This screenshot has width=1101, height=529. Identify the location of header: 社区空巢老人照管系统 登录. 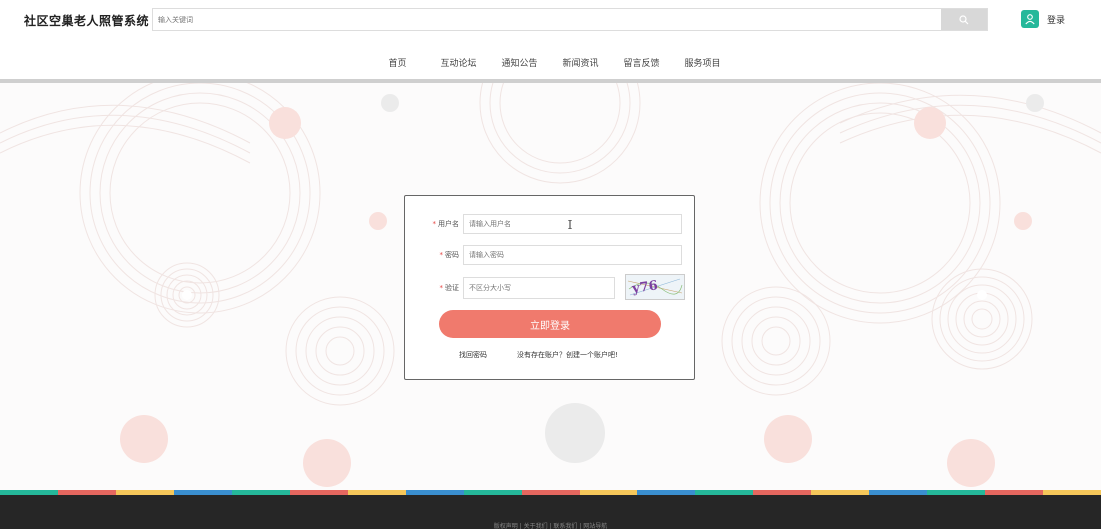
(550, 20).